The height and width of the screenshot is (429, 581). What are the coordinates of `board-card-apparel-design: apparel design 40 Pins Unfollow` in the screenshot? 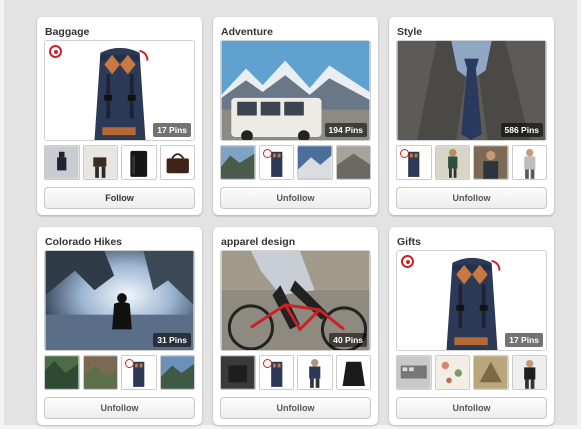 It's located at (295, 326).